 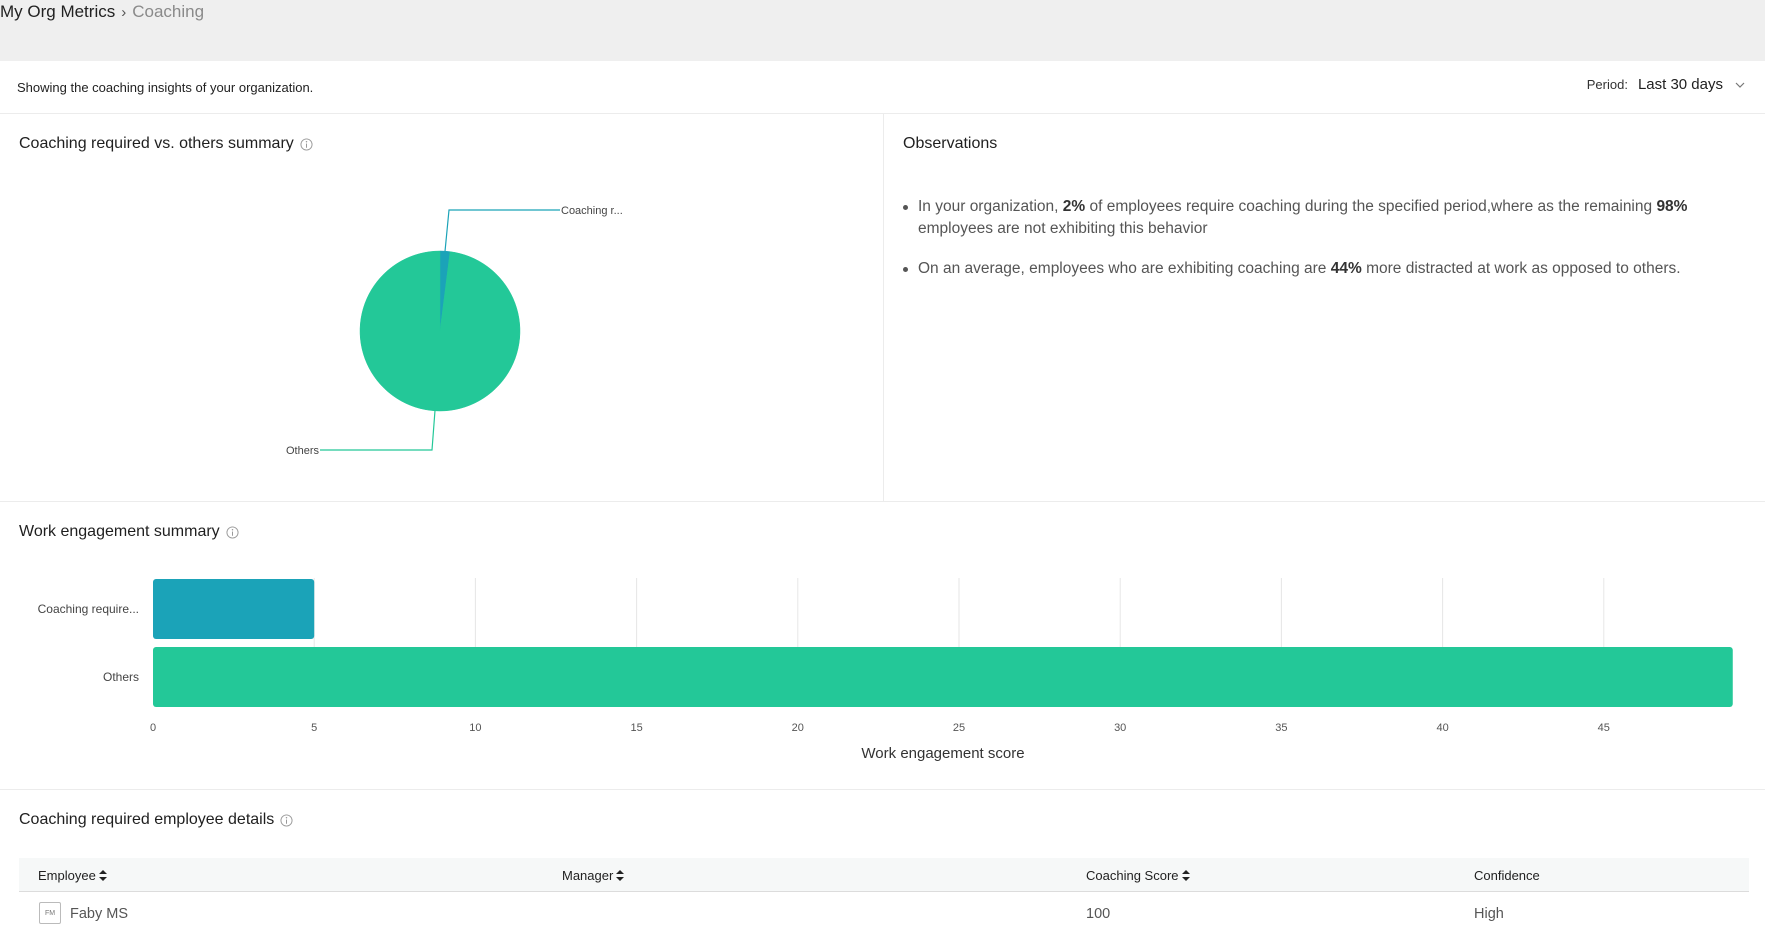 What do you see at coordinates (168, 11) in the screenshot?
I see `breadcrumb-current: Coaching` at bounding box center [168, 11].